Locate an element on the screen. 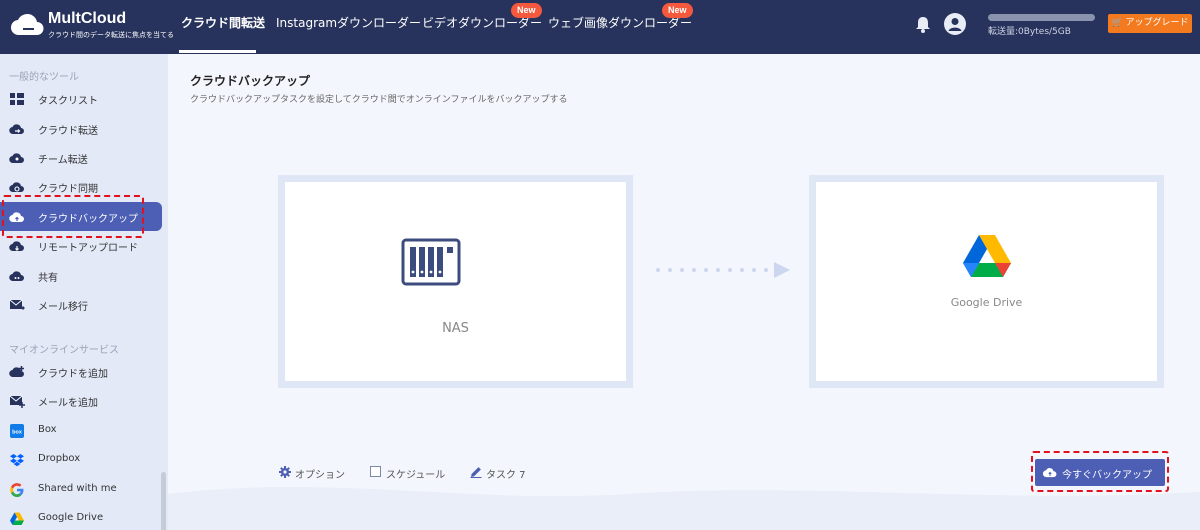 The width and height of the screenshot is (1200, 530). cart-icon: 🛒 is located at coordinates (1117, 23).